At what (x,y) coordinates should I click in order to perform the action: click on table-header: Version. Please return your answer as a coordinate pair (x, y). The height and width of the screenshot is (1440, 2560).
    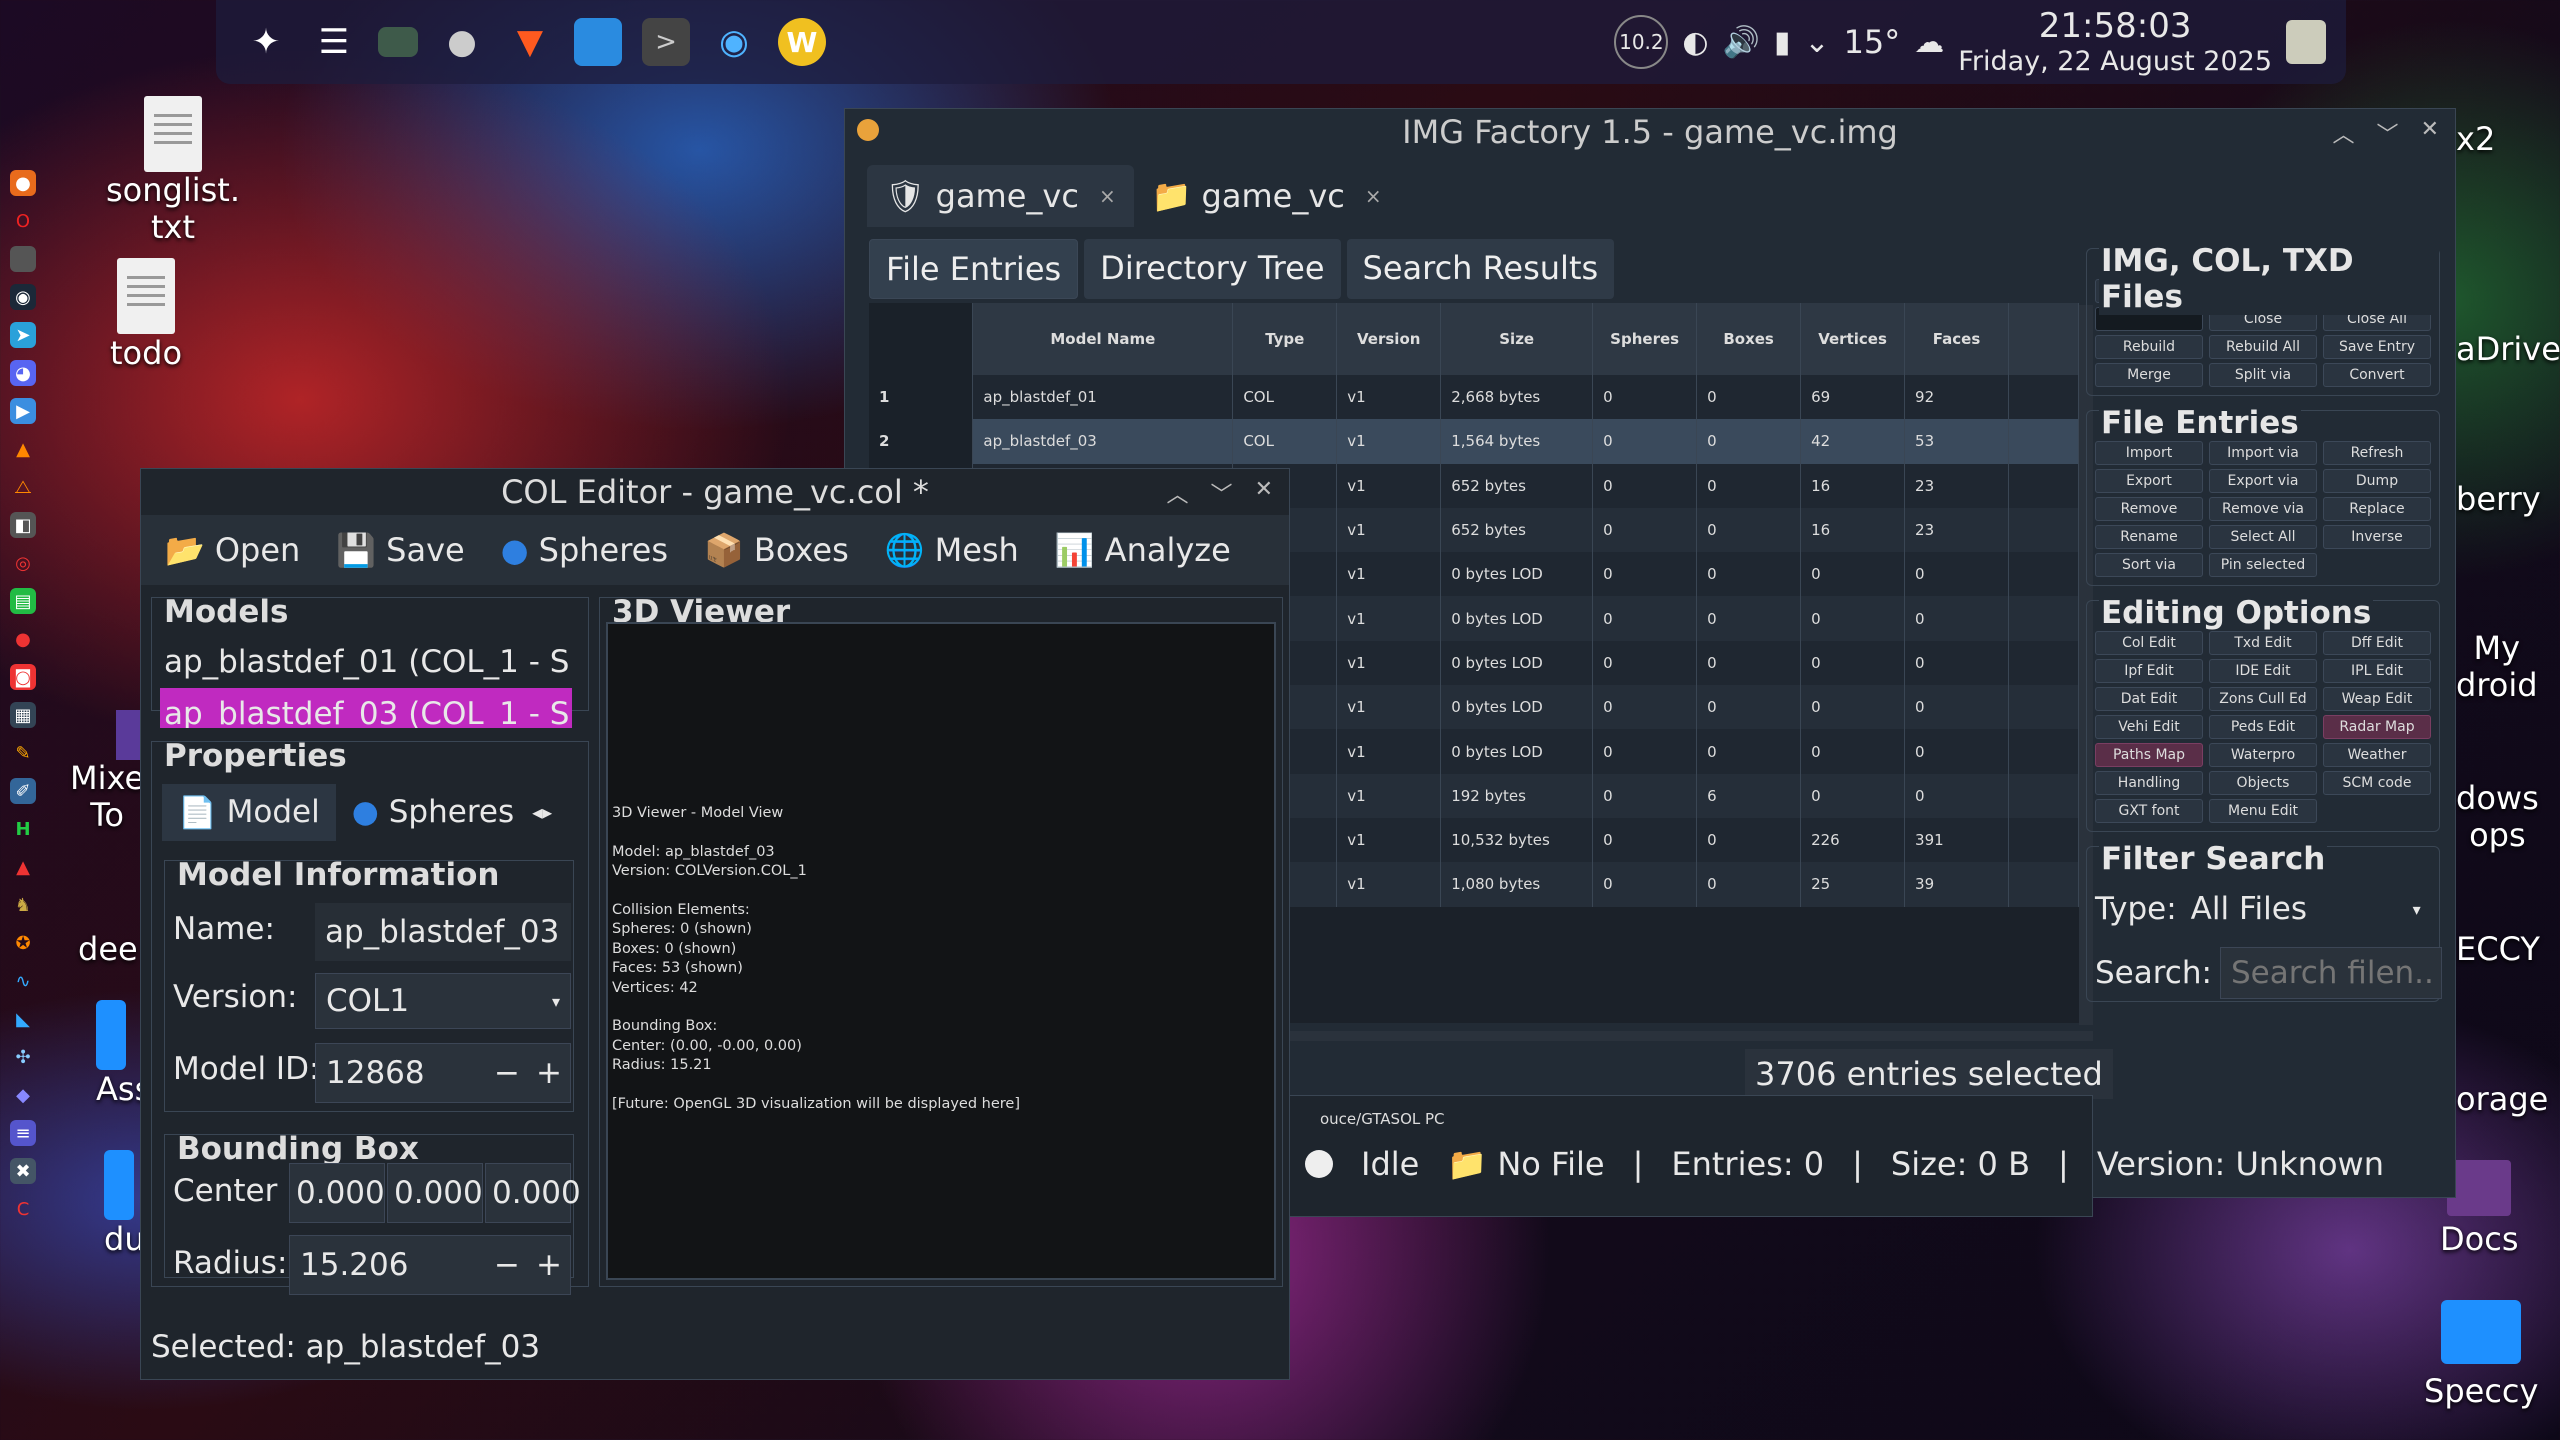
    Looking at the image, I should click on (1389, 339).